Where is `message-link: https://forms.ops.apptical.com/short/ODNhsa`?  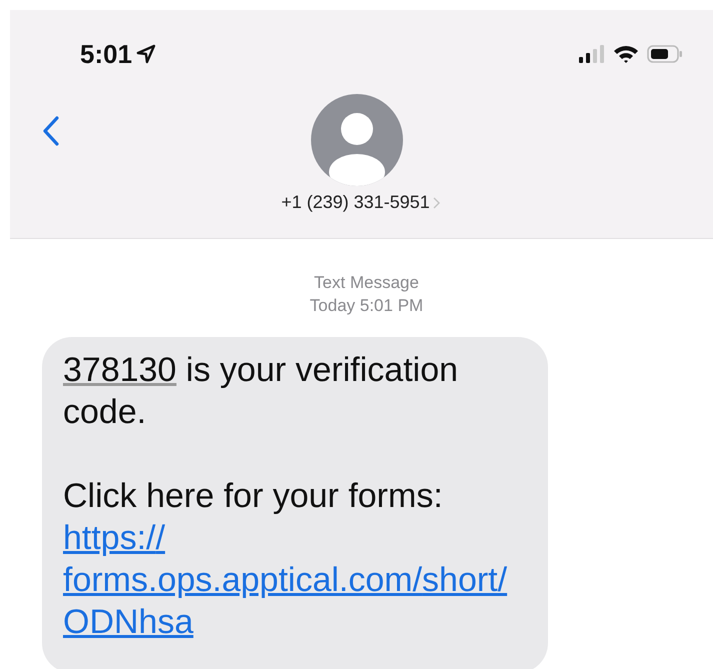 message-link: https://forms.ops.apptical.com/short/ODNhsa is located at coordinates (289, 580).